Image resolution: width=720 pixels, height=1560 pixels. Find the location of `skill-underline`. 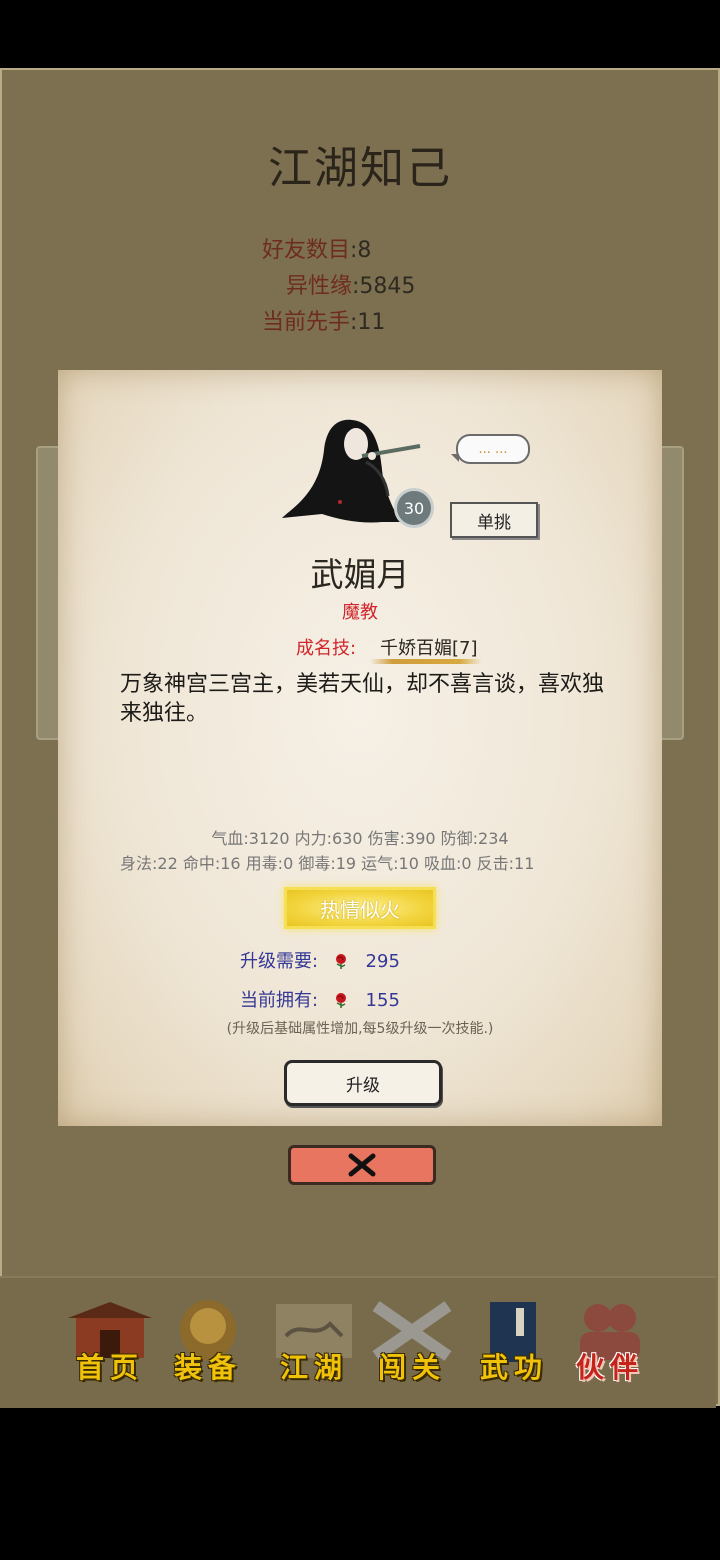

skill-underline is located at coordinates (426, 661).